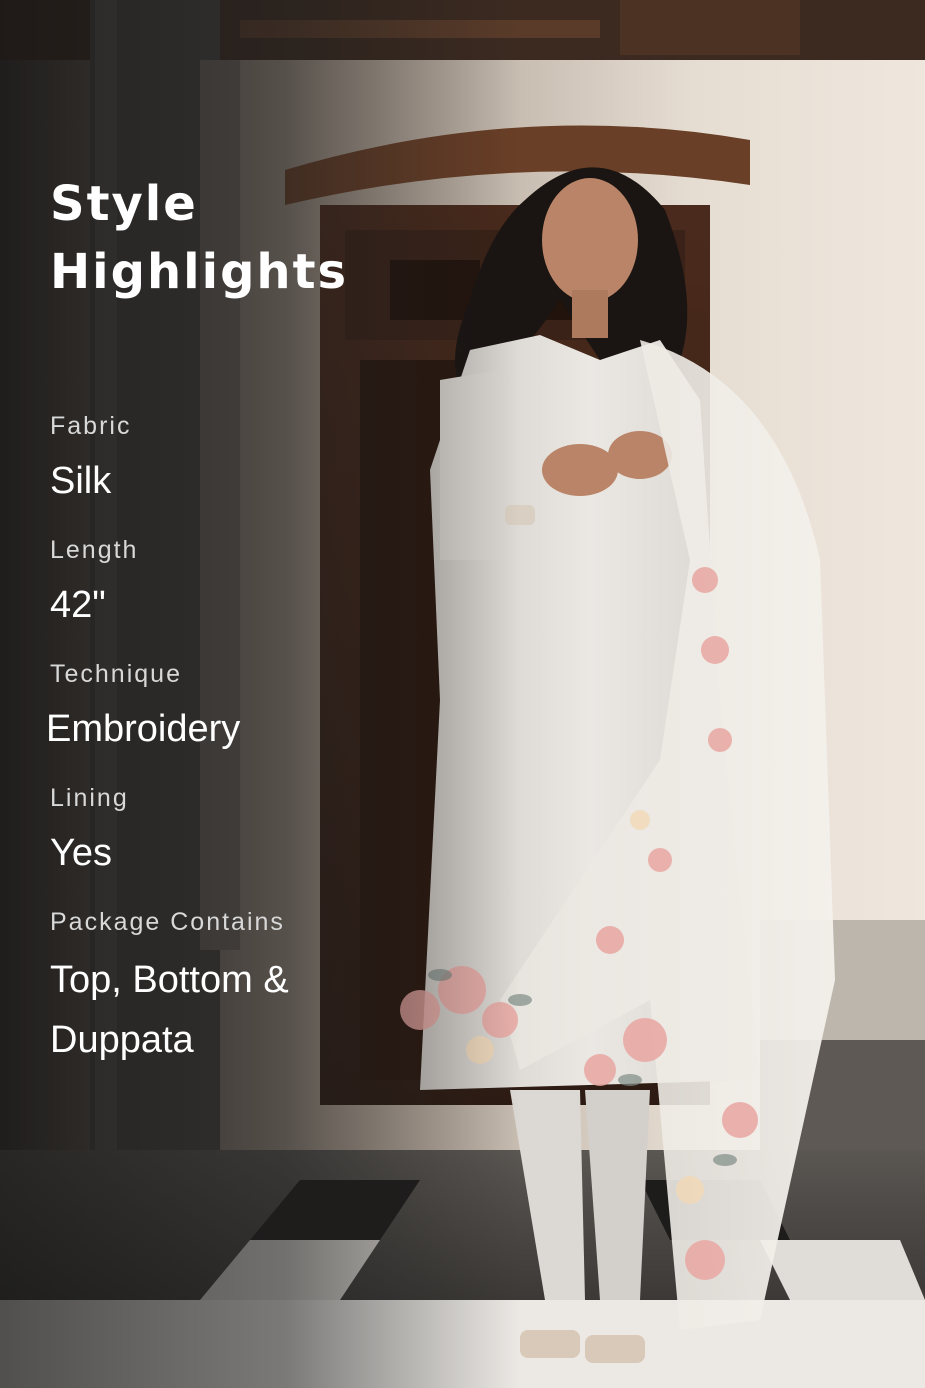  Describe the element at coordinates (258, 716) in the screenshot. I see `spec-technique: Technique Embroidery` at that location.